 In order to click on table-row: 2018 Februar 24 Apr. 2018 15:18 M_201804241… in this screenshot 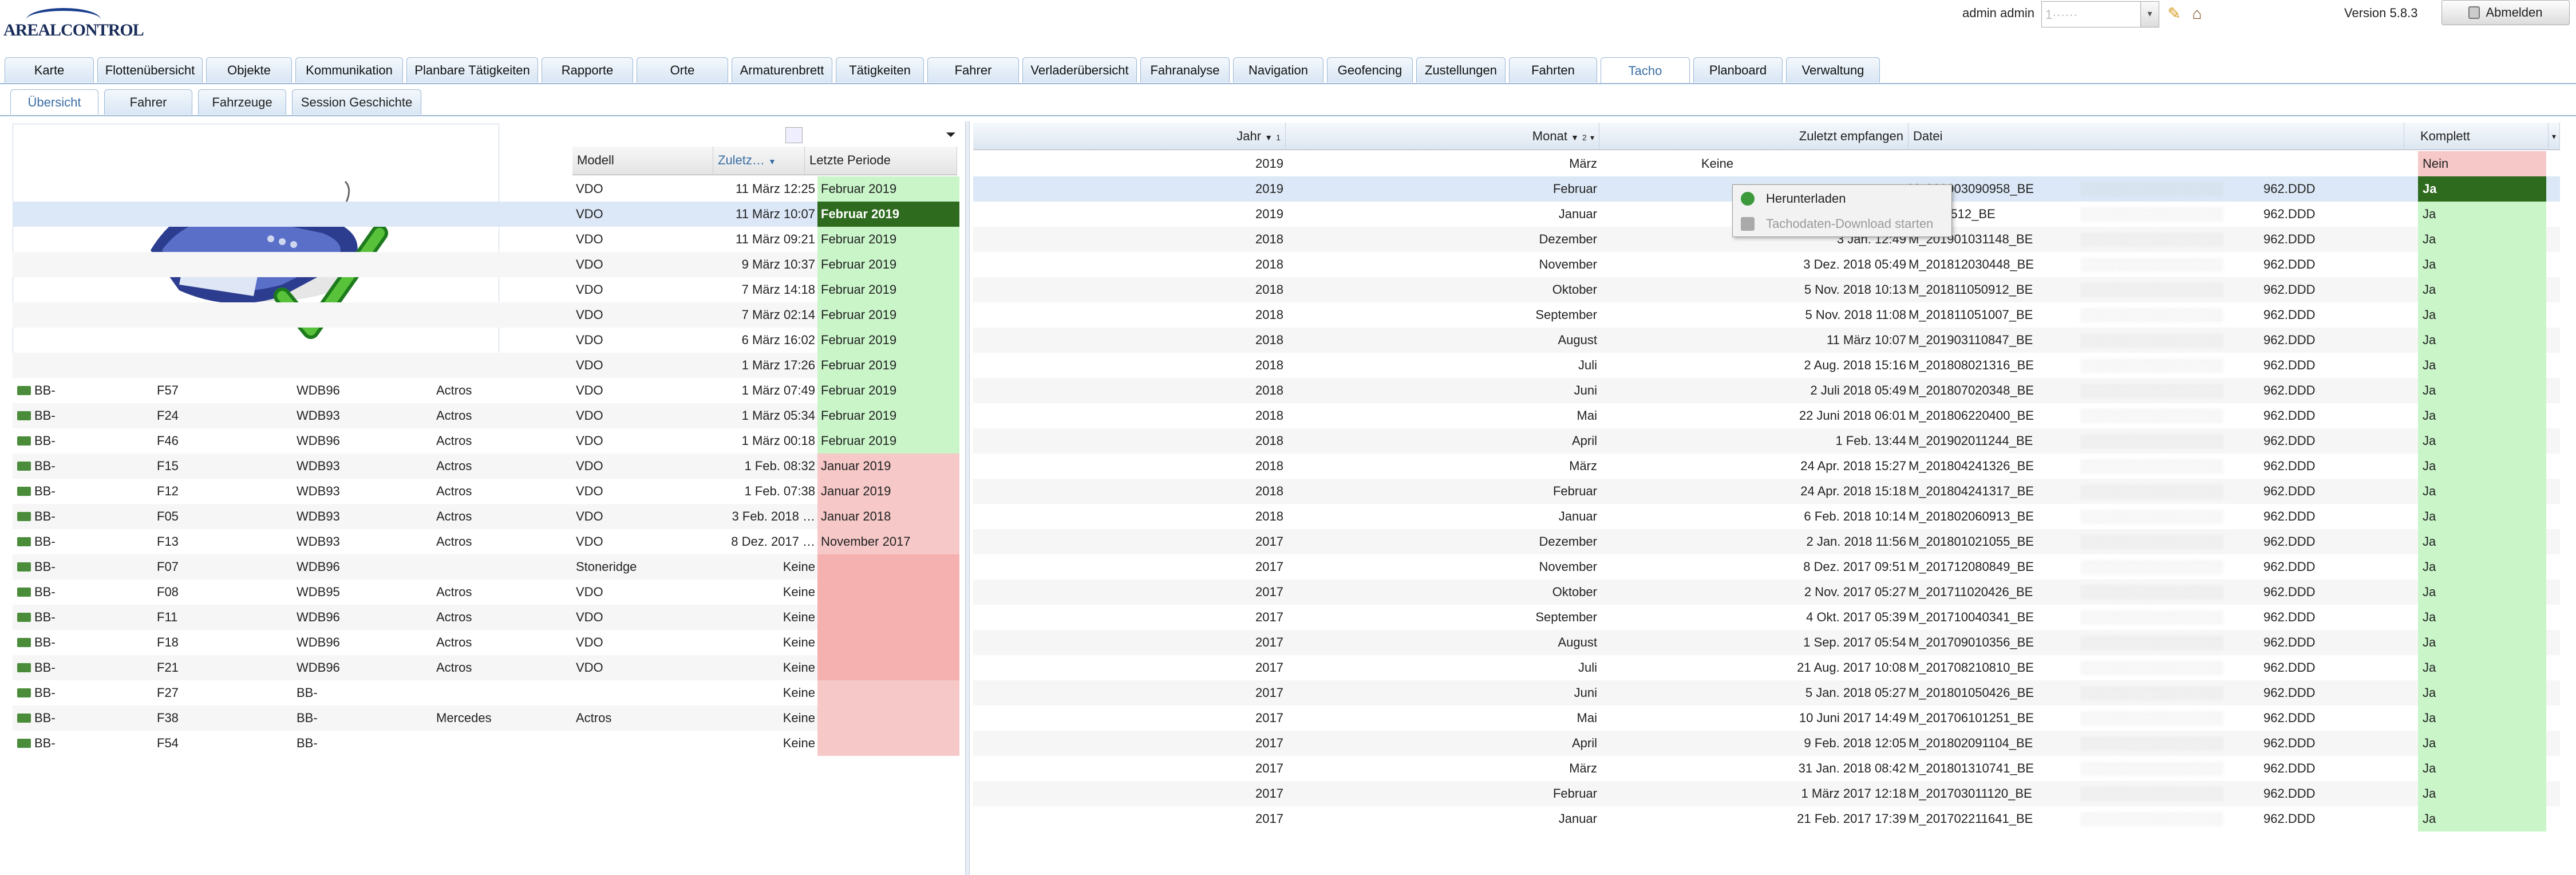, I will do `click(1766, 491)`.